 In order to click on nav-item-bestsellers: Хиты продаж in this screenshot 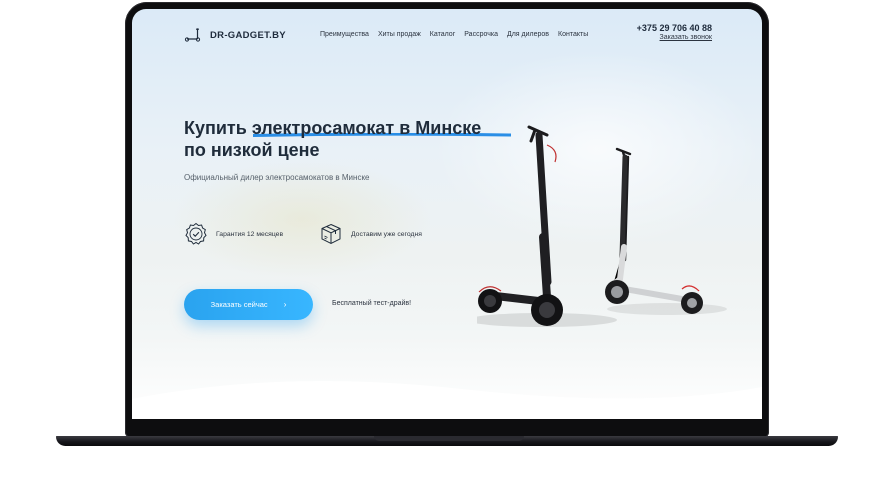, I will do `click(399, 34)`.